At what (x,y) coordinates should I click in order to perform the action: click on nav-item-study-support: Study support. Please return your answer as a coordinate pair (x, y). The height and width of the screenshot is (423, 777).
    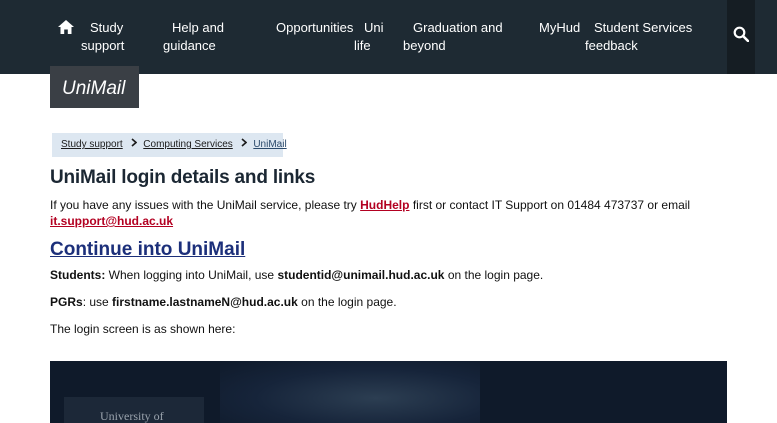
    Looking at the image, I should click on (102, 37).